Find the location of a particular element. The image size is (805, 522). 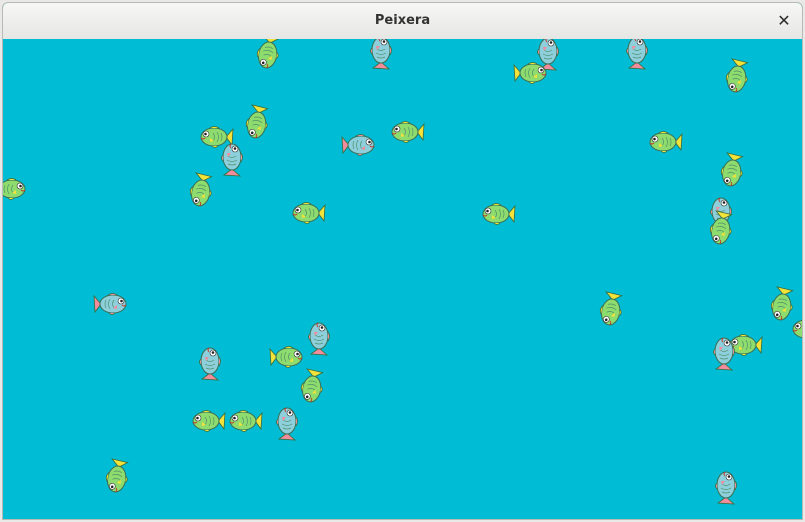

title-bar: Peixera ✕ is located at coordinates (402, 21).